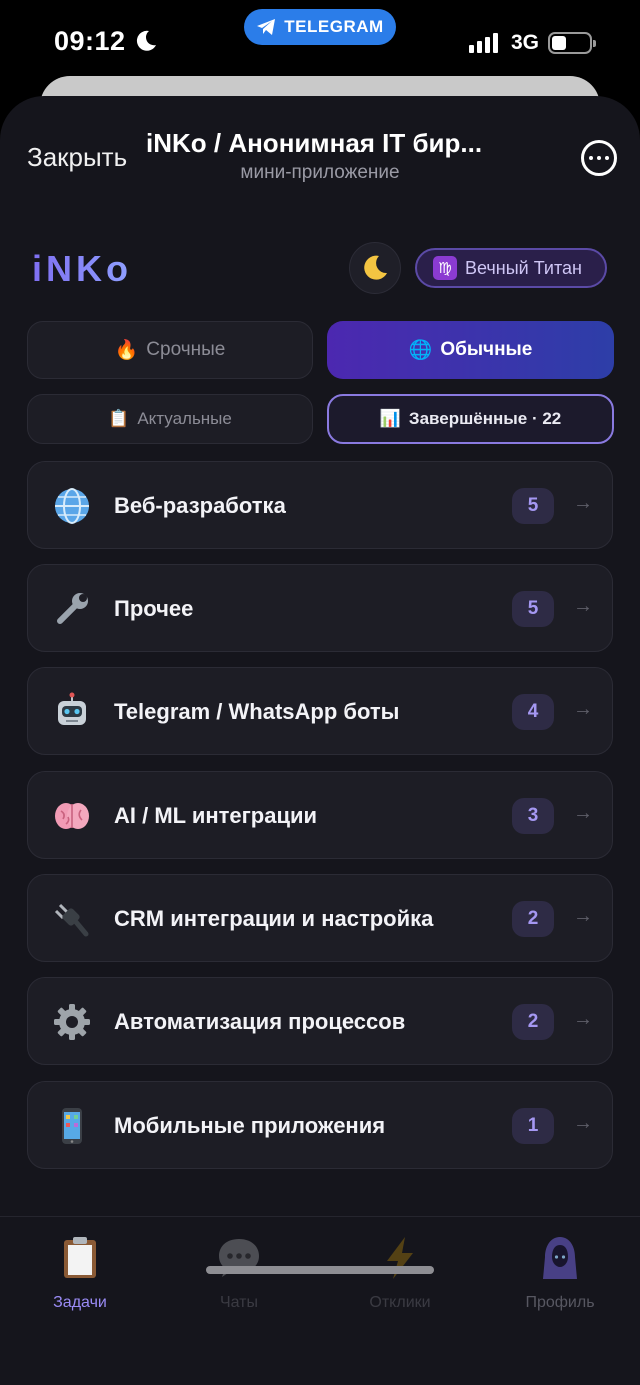 The height and width of the screenshot is (1385, 640). What do you see at coordinates (274, 918) in the screenshot?
I see `category-name: CRM интеграции и настройка` at bounding box center [274, 918].